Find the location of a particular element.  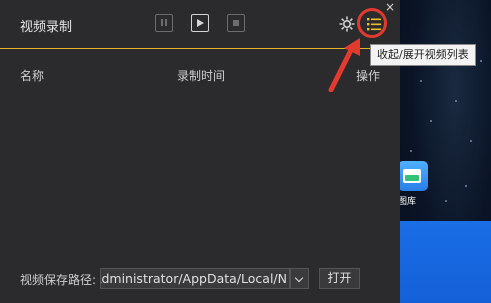

list-toggle-tooltip: 收起/展开视频列表 is located at coordinates (423, 55).